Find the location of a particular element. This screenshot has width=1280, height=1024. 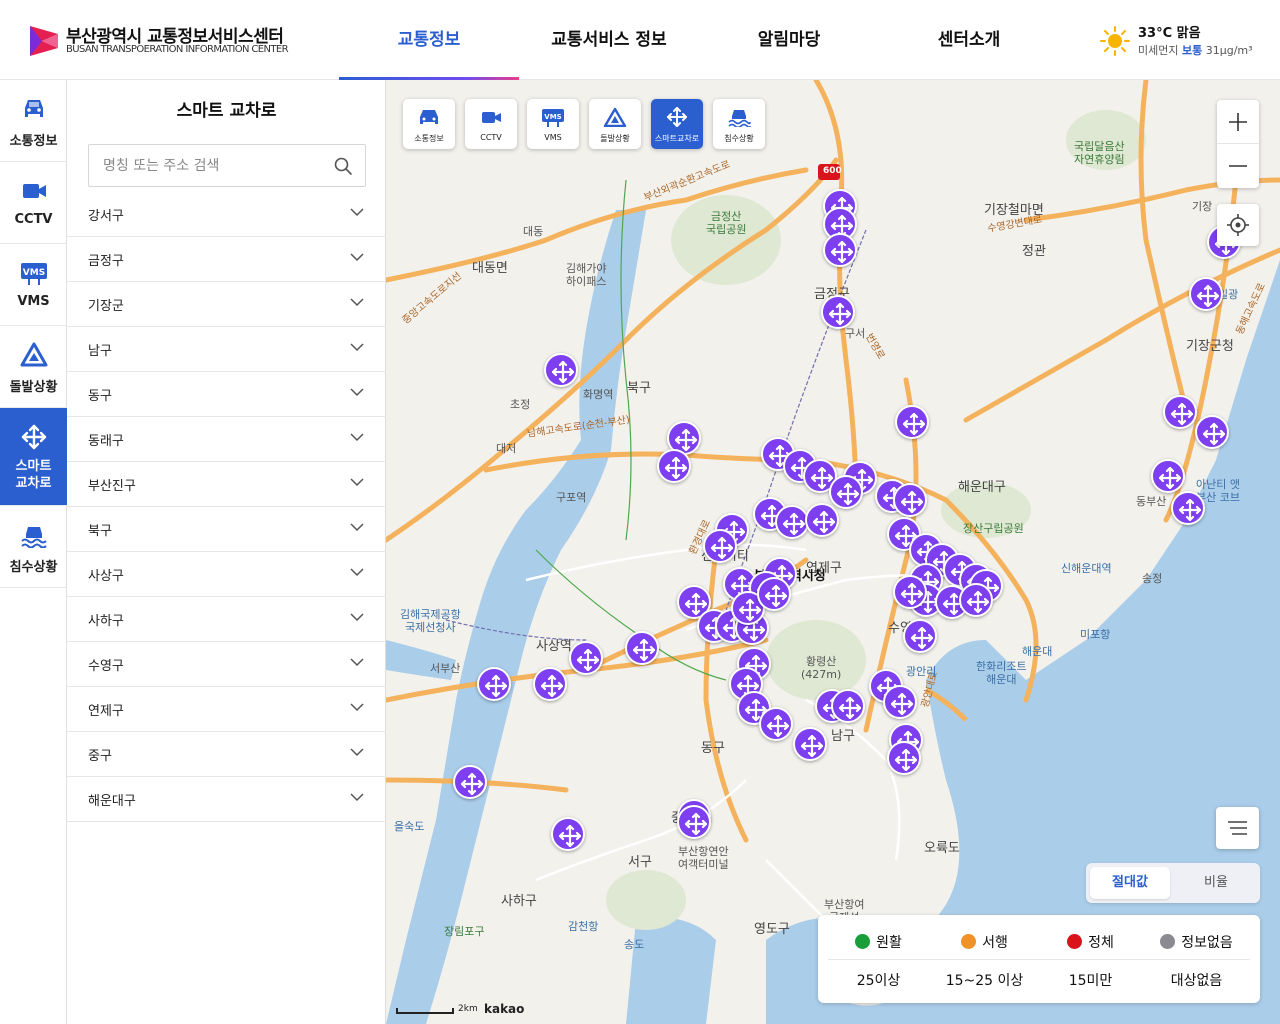

layer-button: 침수상황 is located at coordinates (739, 124).